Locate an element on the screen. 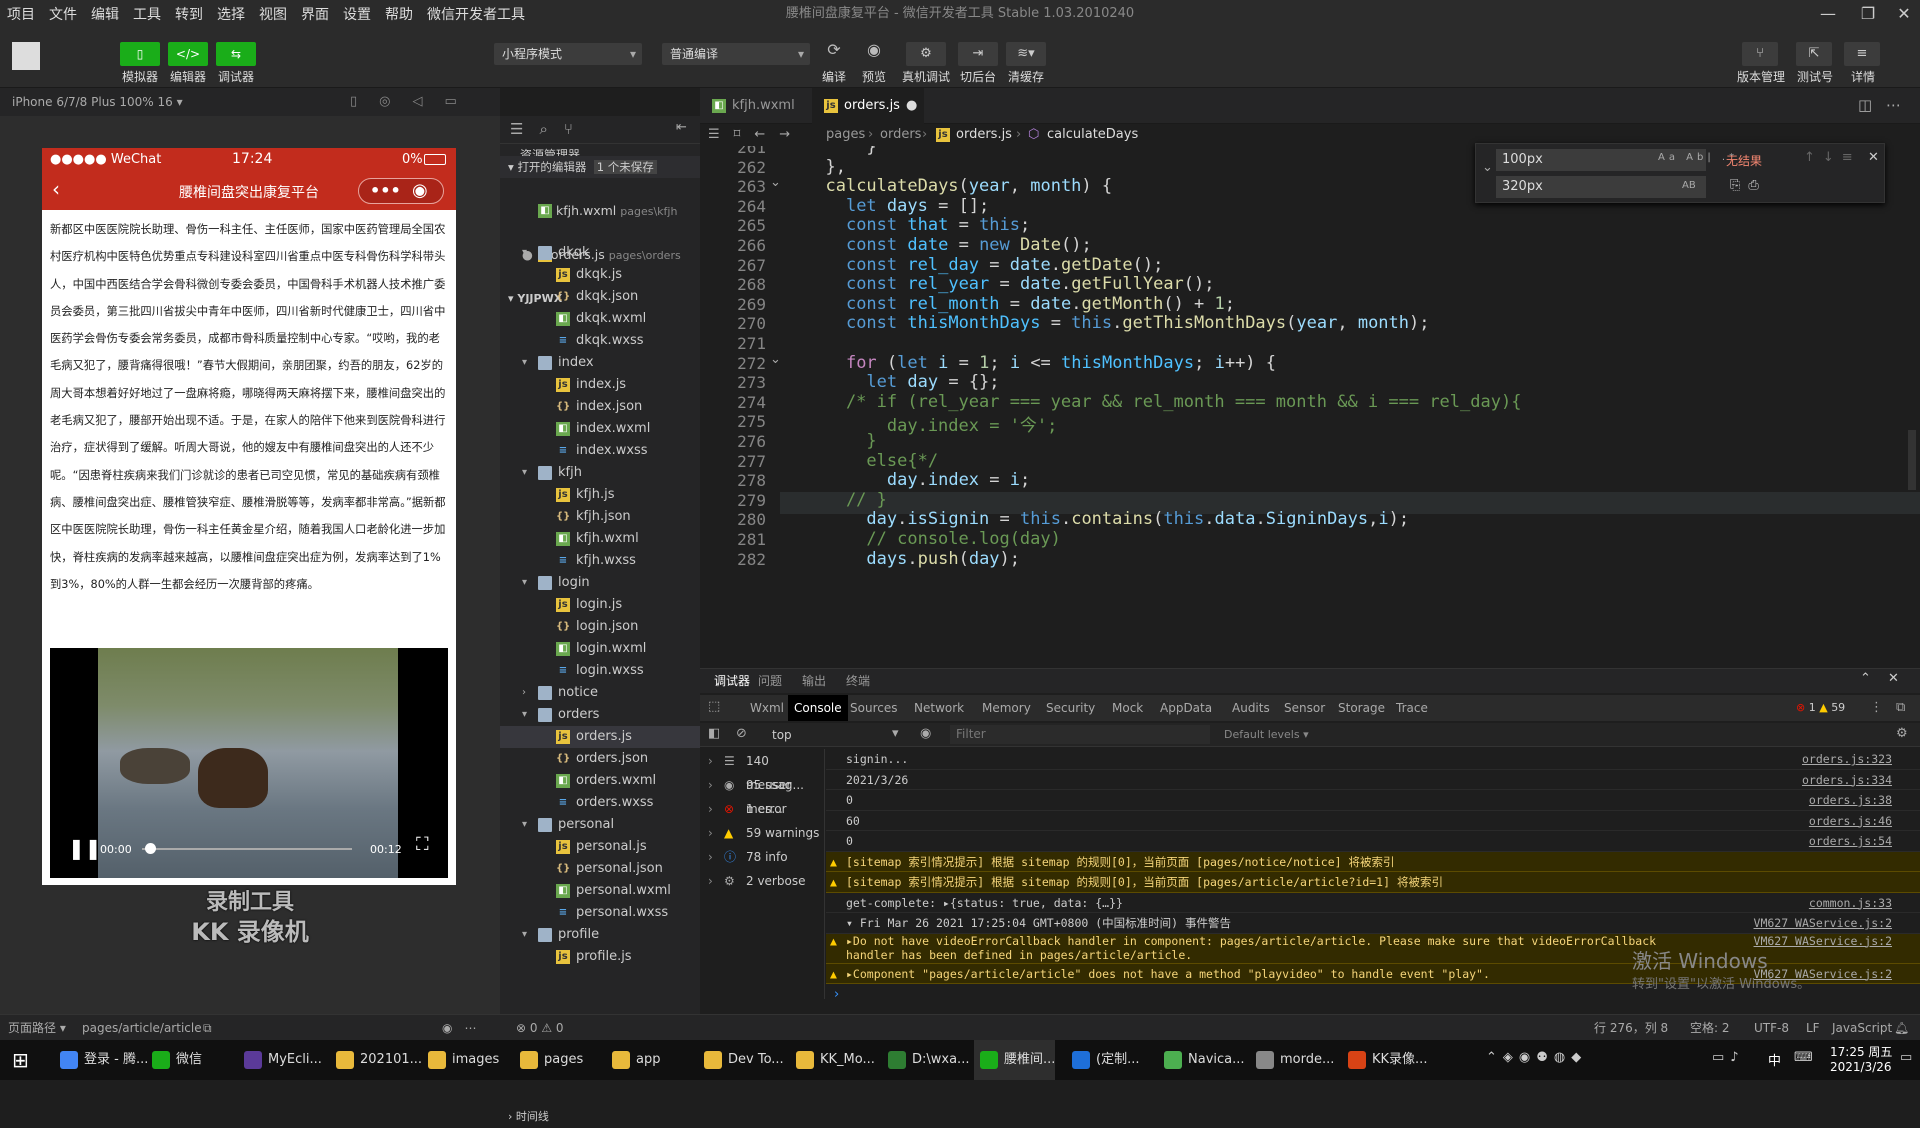  language-mode: JavaScript is located at coordinates (1862, 1028).